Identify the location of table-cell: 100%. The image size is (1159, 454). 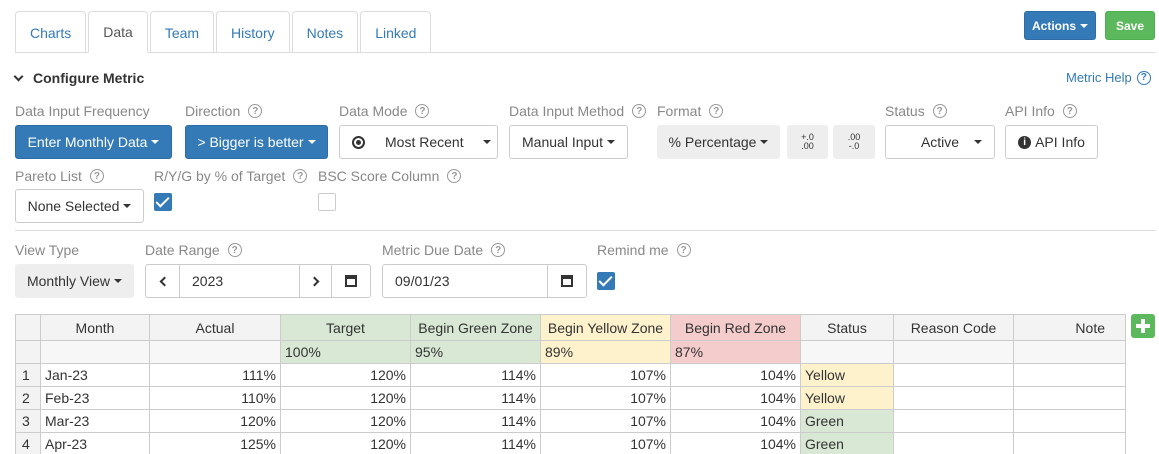
(345, 352).